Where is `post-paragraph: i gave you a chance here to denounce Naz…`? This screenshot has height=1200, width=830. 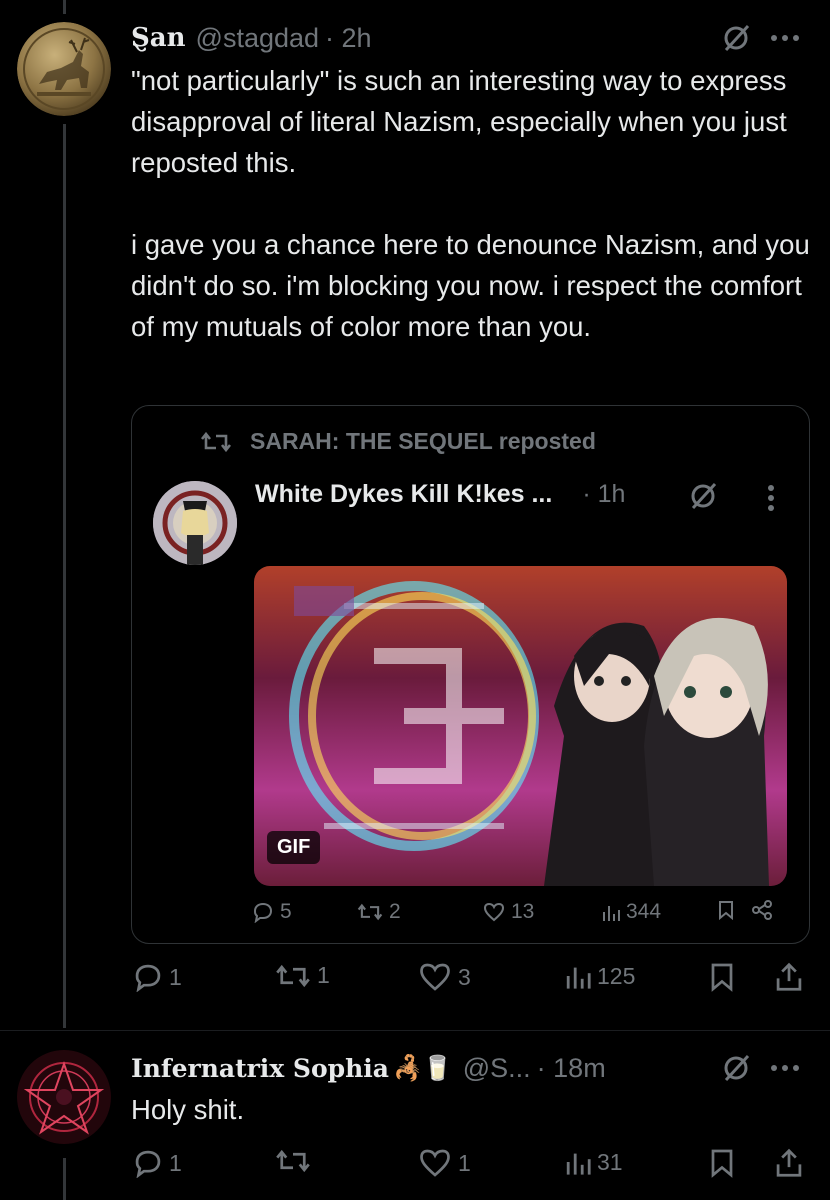
post-paragraph: i gave you a chance here to denounce Naz… is located at coordinates (470, 285).